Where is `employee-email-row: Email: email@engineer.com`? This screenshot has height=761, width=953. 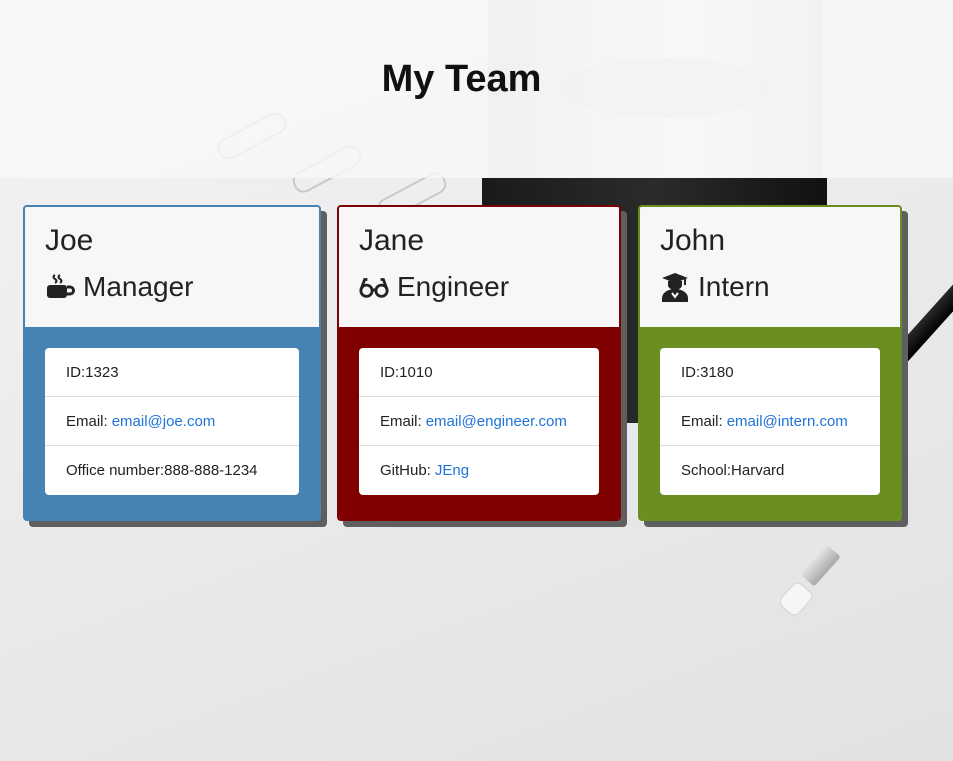 employee-email-row: Email: email@engineer.com is located at coordinates (479, 421).